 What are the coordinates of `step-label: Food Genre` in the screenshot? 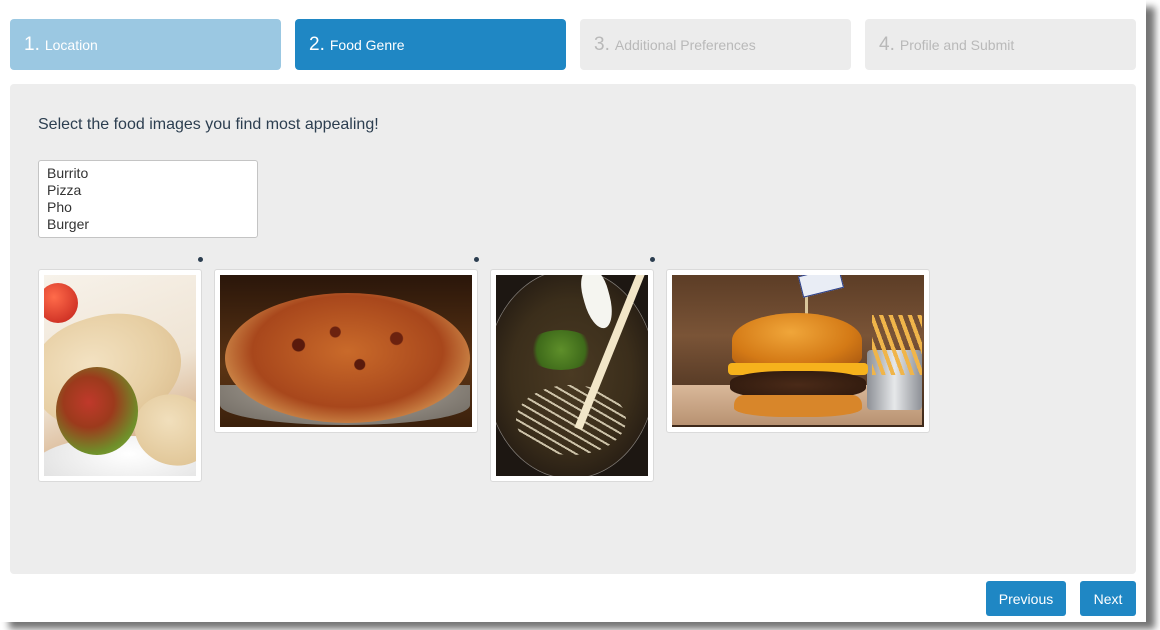 It's located at (367, 44).